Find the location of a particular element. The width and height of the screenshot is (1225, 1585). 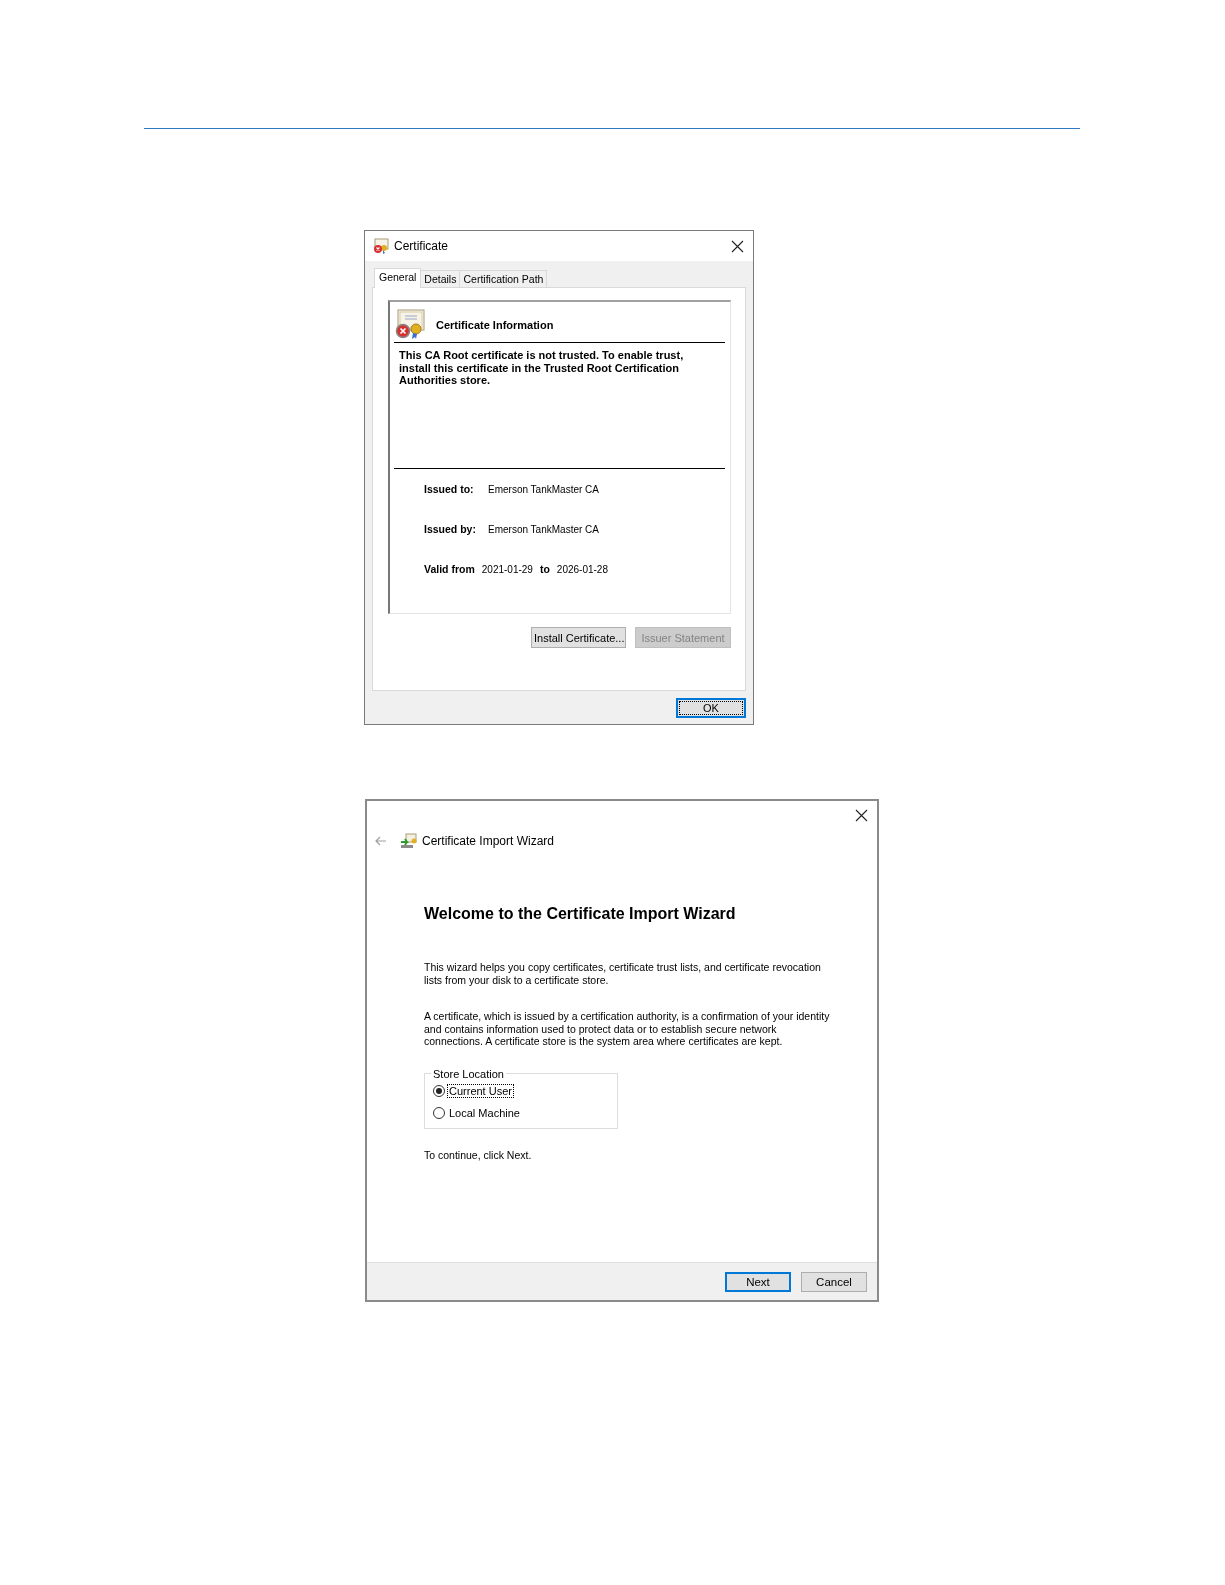

paragraph: A certificate, which is issued by a certification authority, is a confirmation of your identity and contains information used to protect data or to establish secure network connections. A certificate store is the system area where certificates are kept. is located at coordinates (627, 1029).